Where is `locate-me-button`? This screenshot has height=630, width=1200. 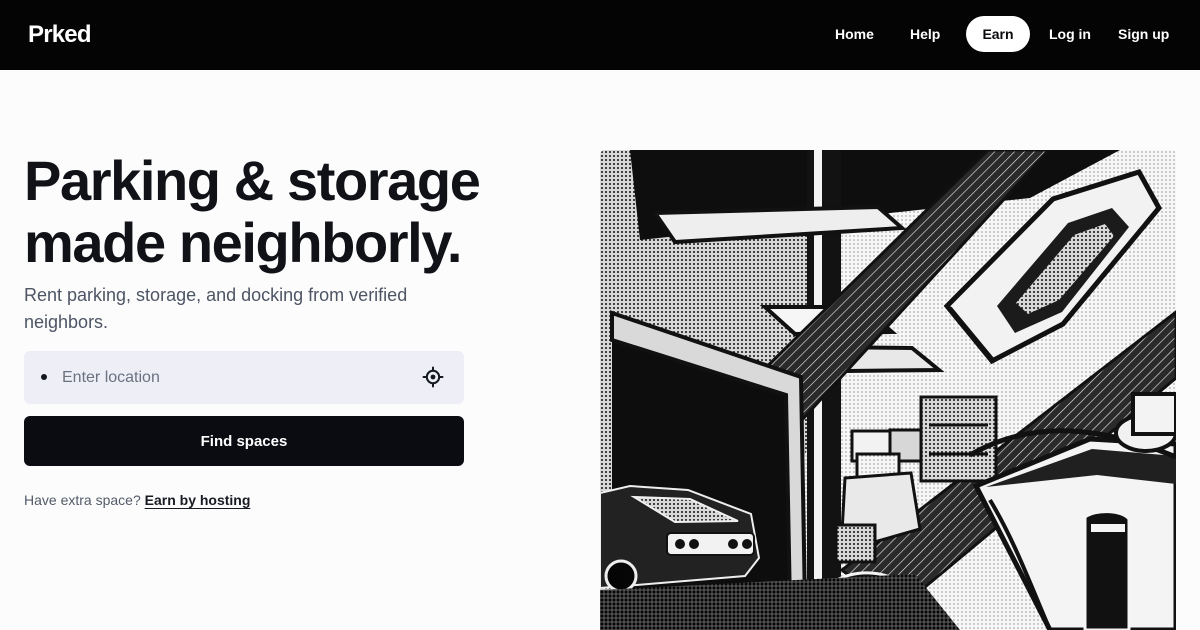
locate-me-button is located at coordinates (433, 377).